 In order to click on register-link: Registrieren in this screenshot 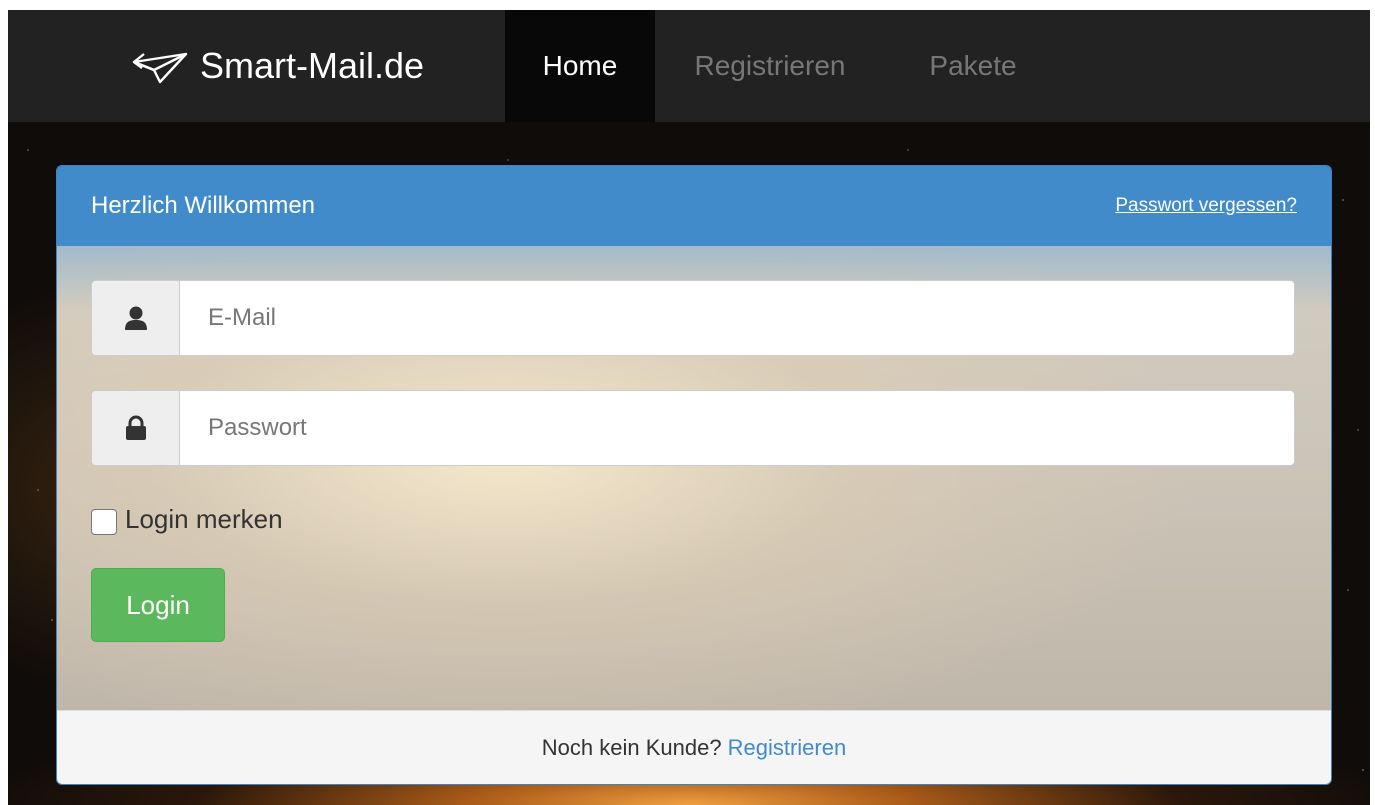, I will do `click(787, 748)`.